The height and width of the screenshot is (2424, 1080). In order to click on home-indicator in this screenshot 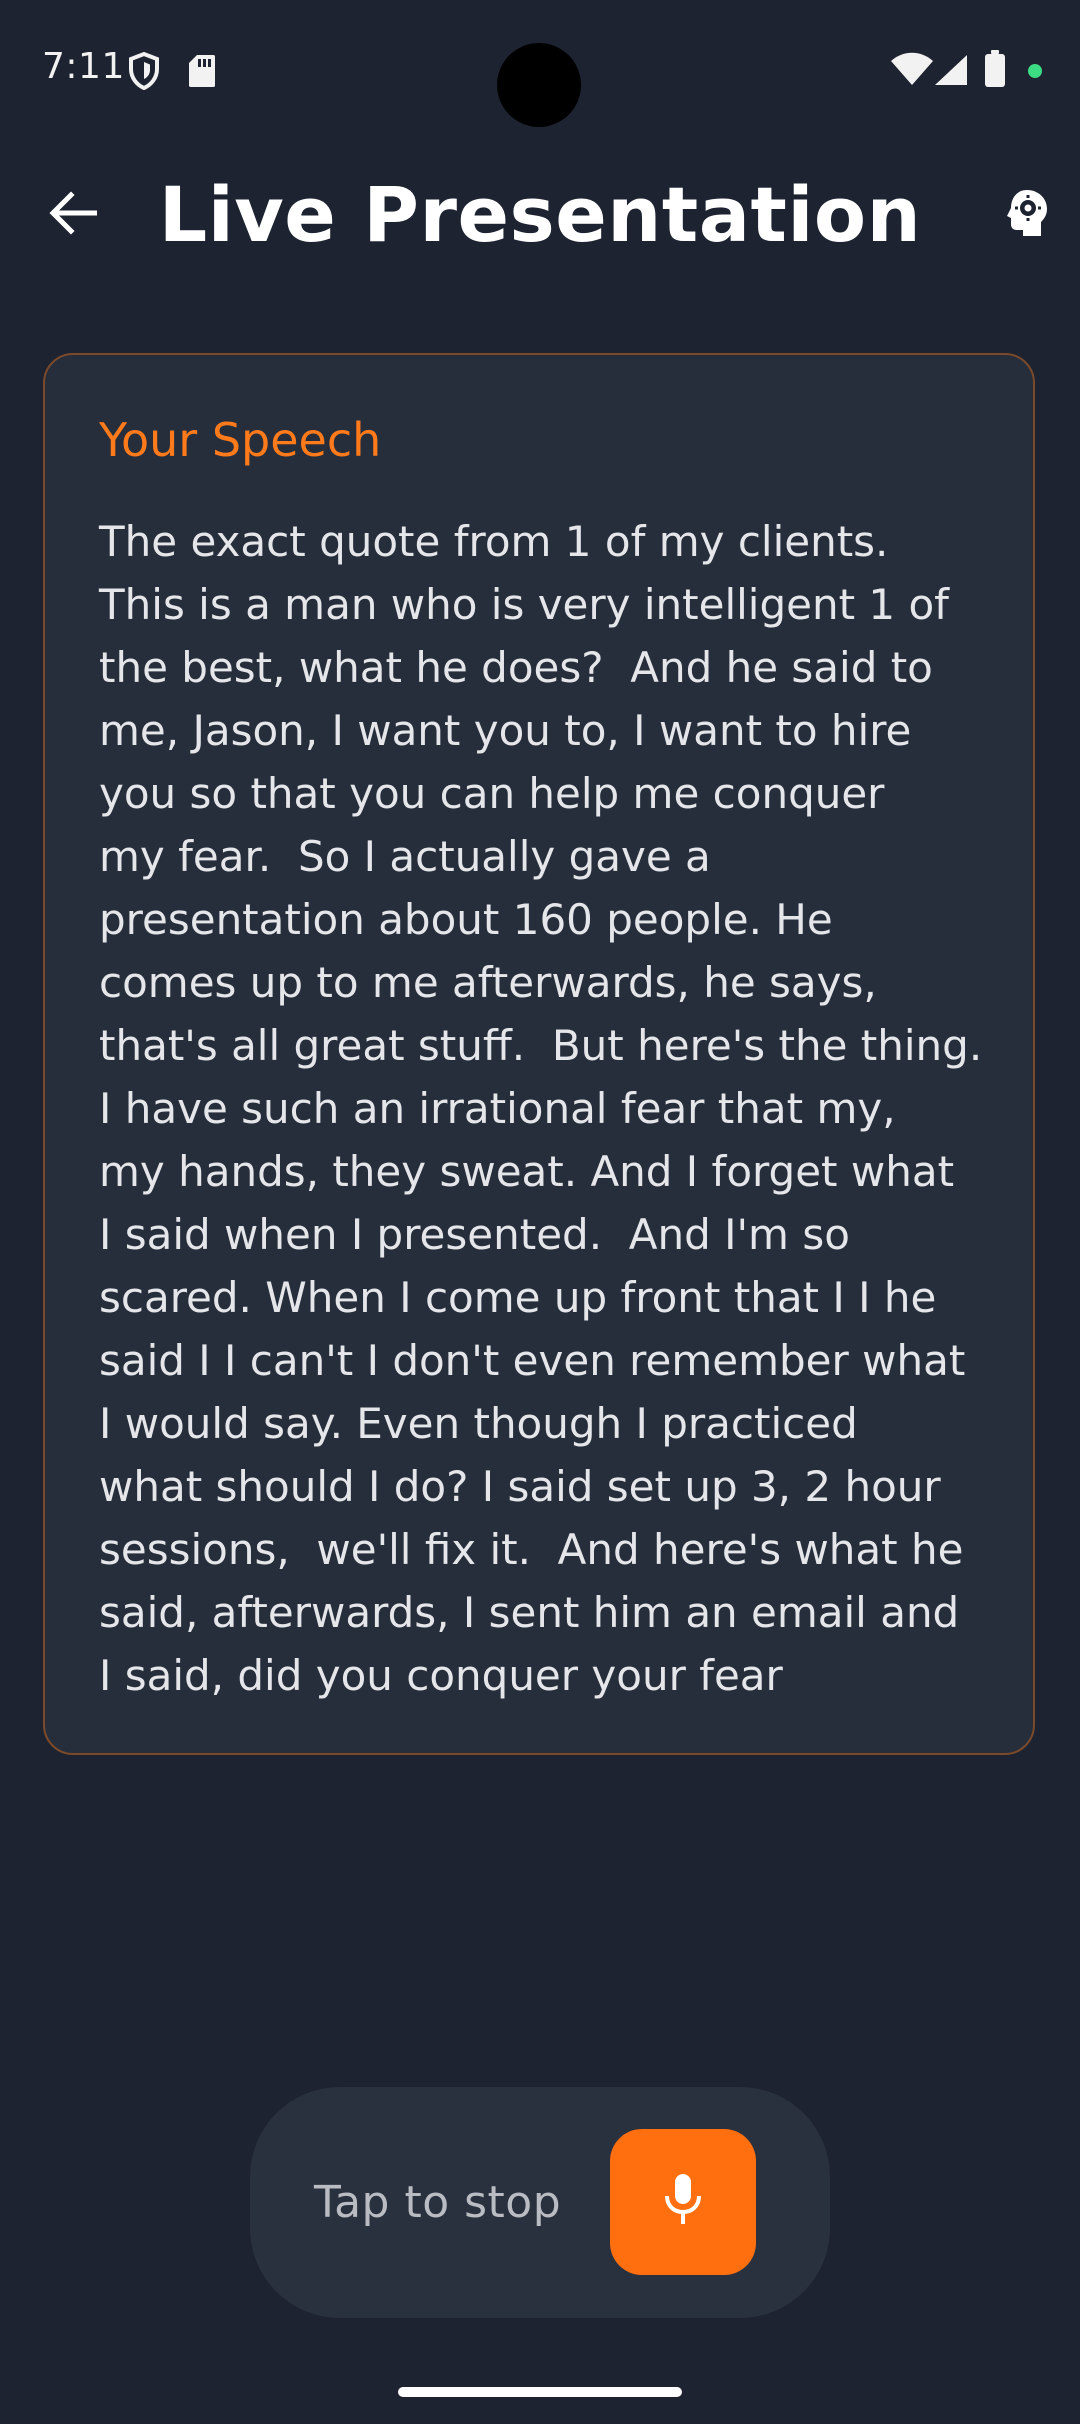, I will do `click(540, 2392)`.